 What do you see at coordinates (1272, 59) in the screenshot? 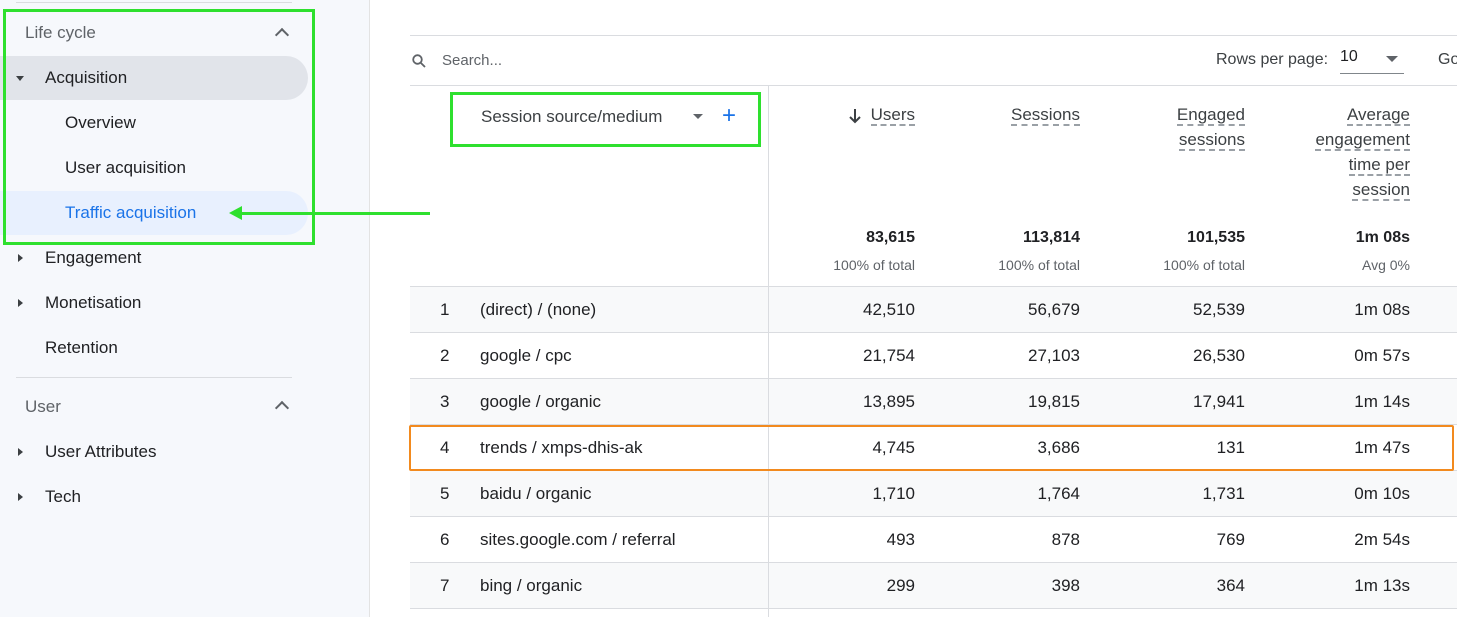
I see `rows-per-page-label: Rows per page:` at bounding box center [1272, 59].